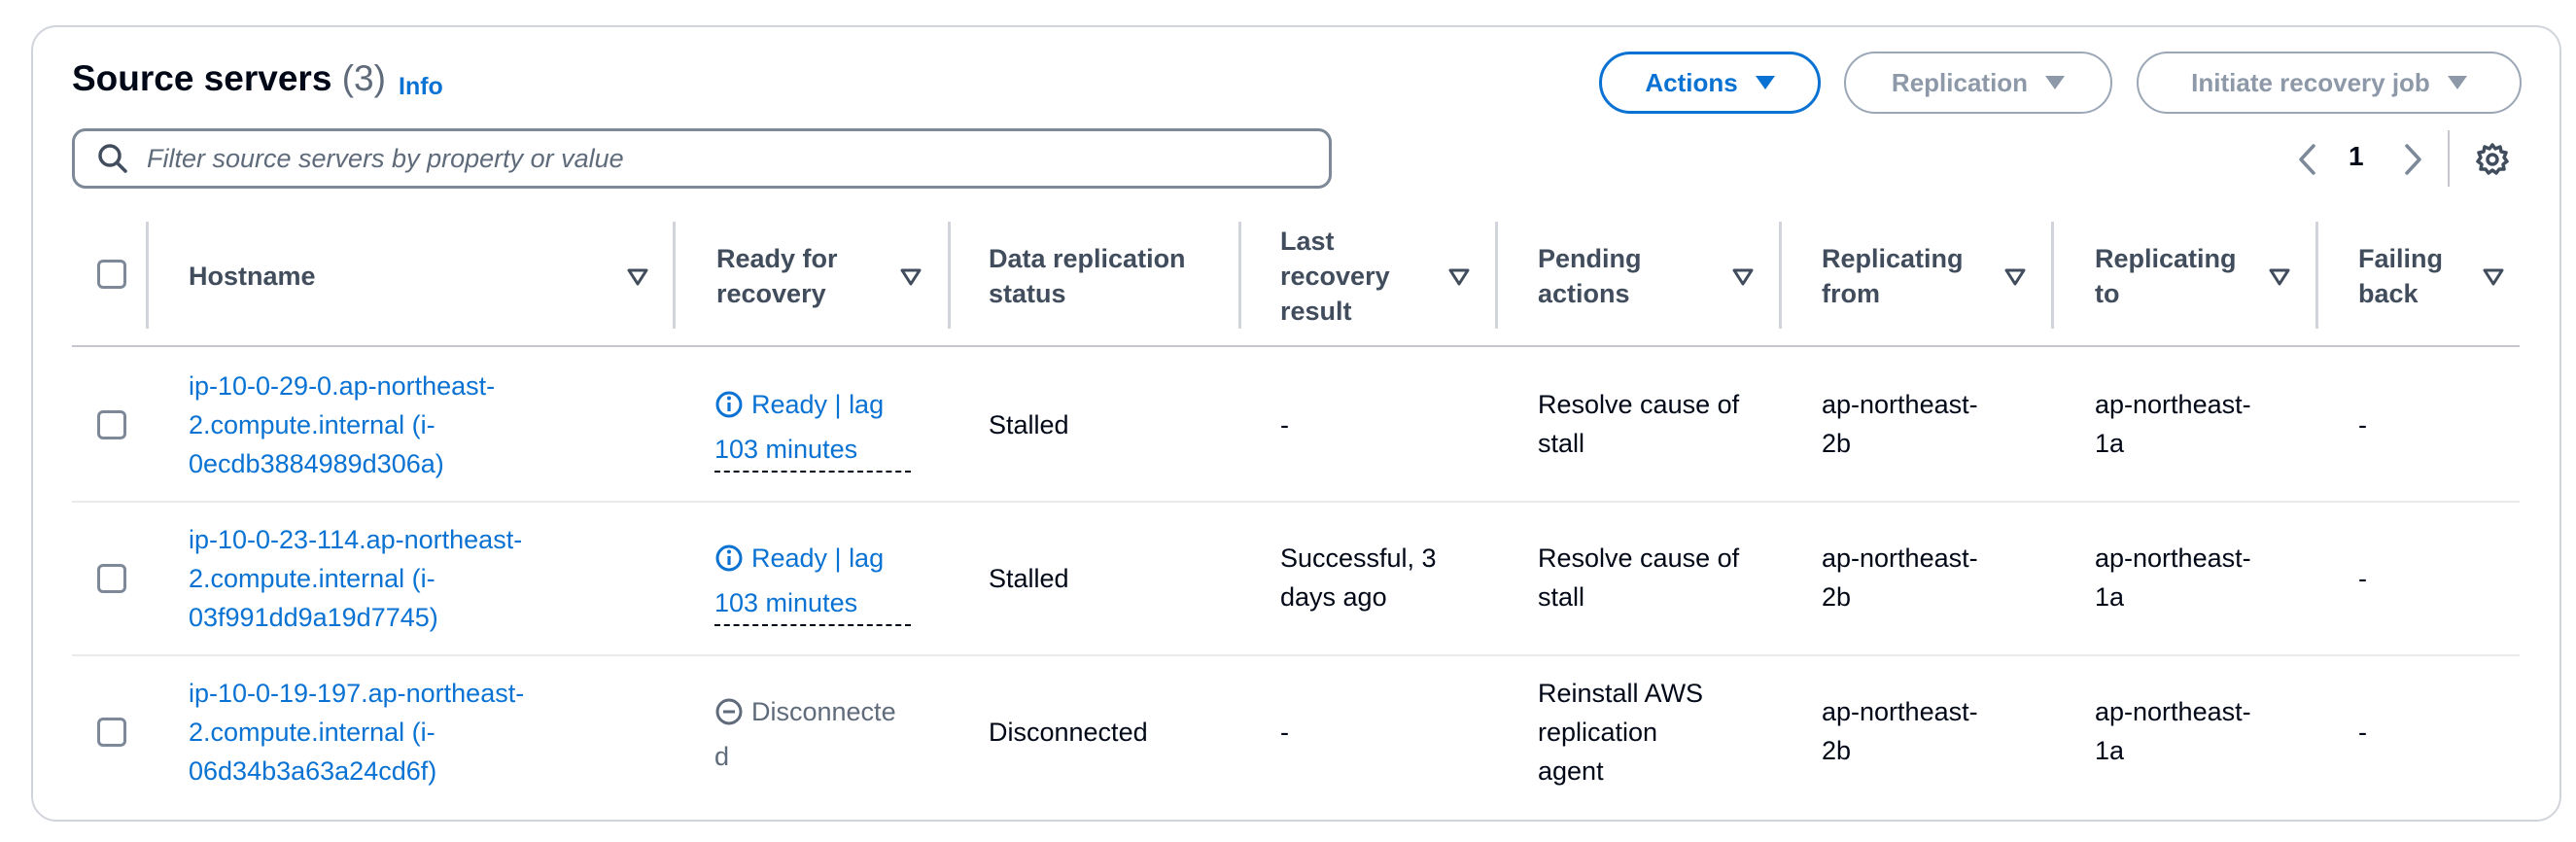 This screenshot has height=842, width=2576. I want to click on select-all-checkbox, so click(111, 274).